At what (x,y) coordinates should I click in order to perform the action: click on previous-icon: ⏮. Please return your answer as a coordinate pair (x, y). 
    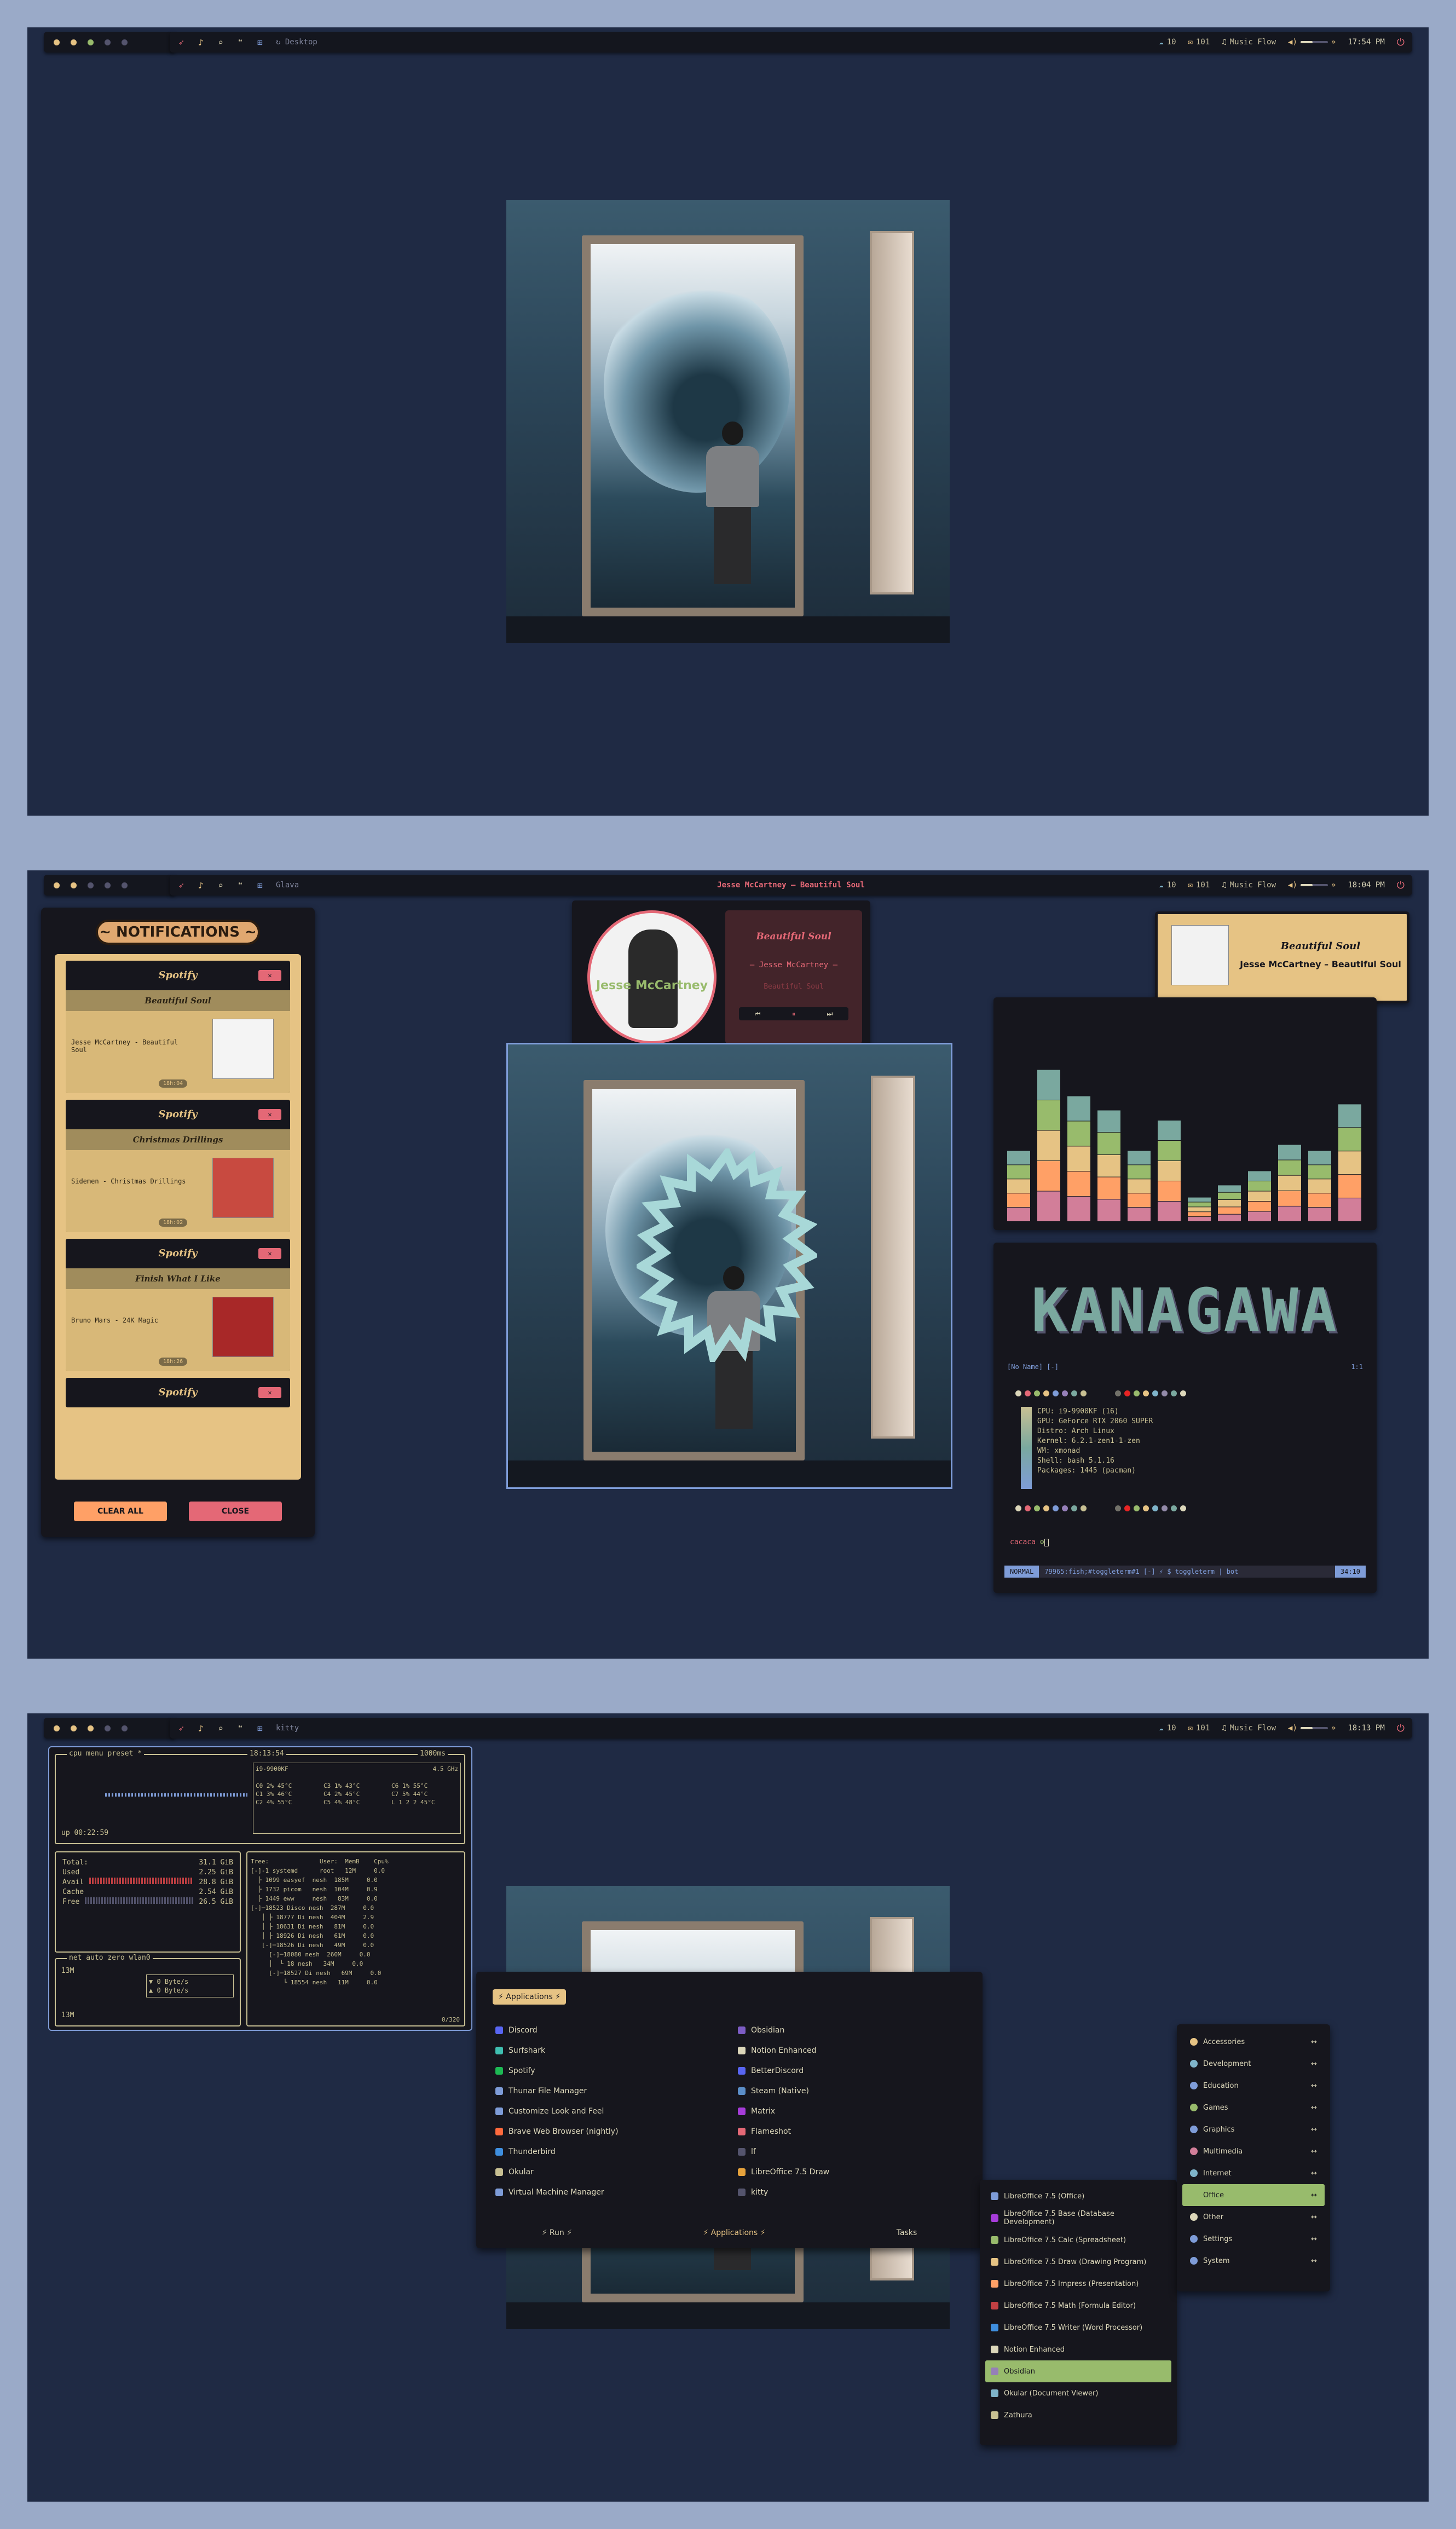
    Looking at the image, I should click on (758, 1014).